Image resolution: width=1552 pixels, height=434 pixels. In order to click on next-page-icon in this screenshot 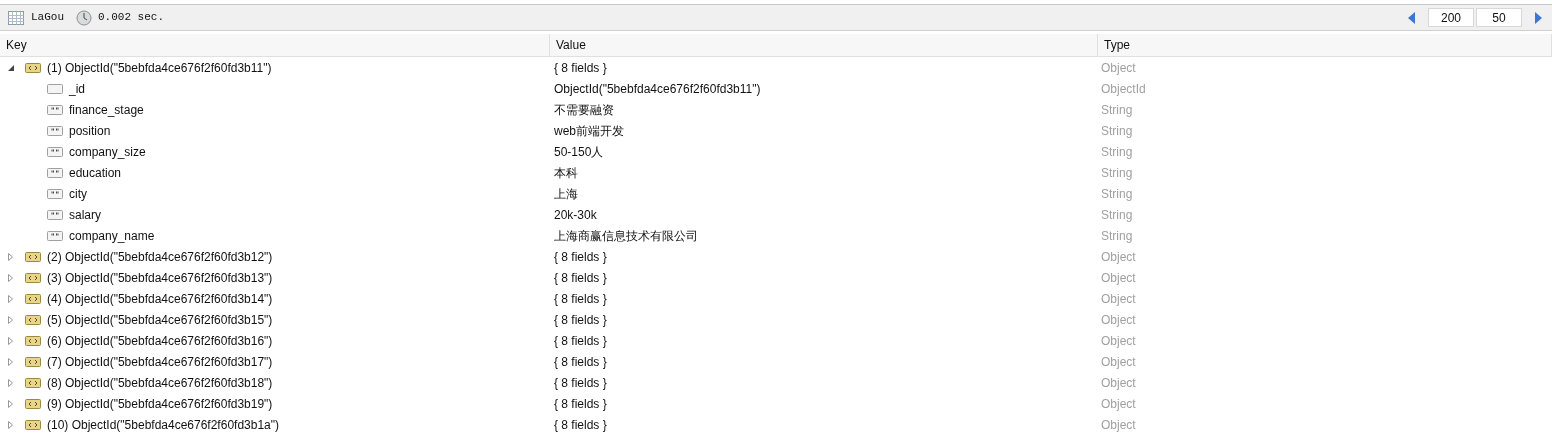, I will do `click(1538, 17)`.